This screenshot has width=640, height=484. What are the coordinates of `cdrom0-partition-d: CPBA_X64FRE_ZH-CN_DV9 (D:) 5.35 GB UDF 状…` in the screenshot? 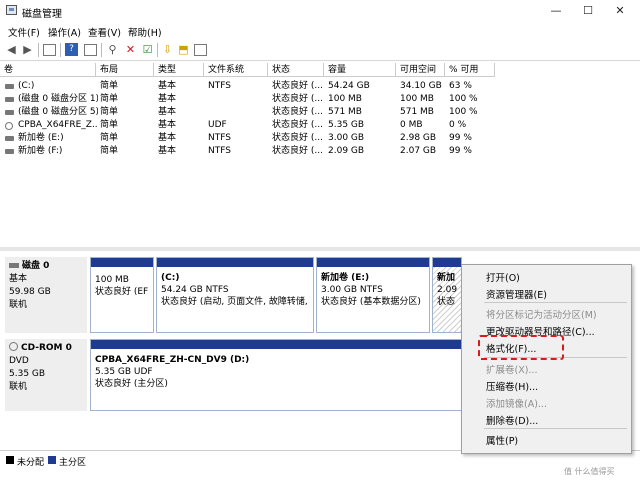 It's located at (276, 375).